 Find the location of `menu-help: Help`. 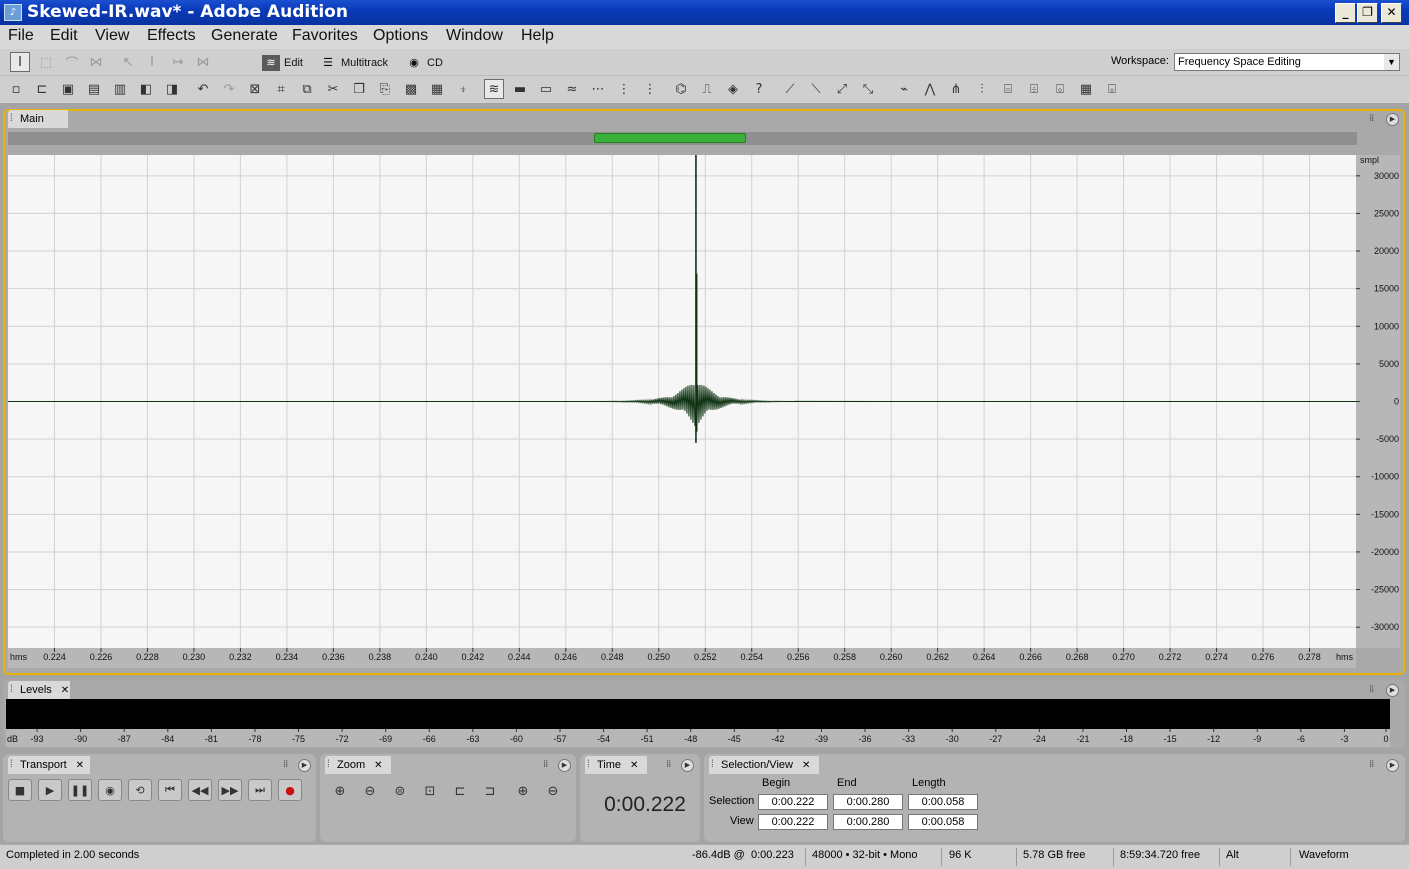

menu-help: Help is located at coordinates (537, 36).